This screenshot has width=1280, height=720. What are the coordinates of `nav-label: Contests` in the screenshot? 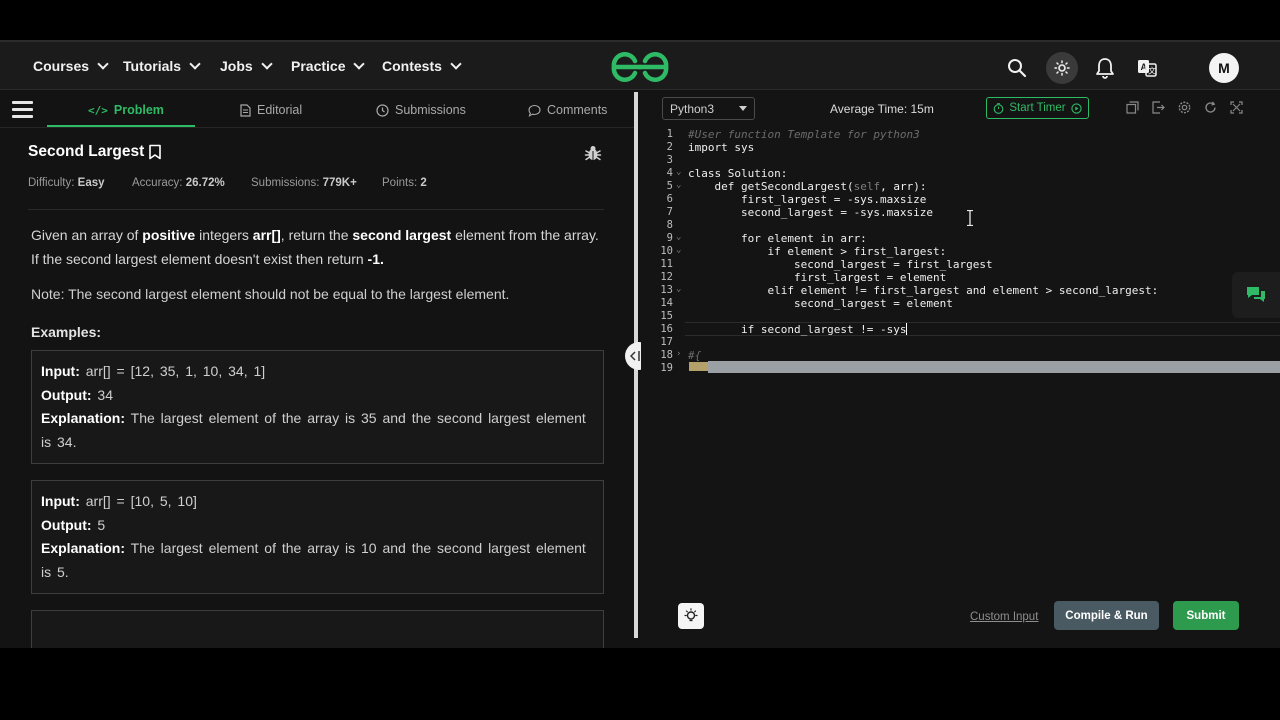 It's located at (412, 66).